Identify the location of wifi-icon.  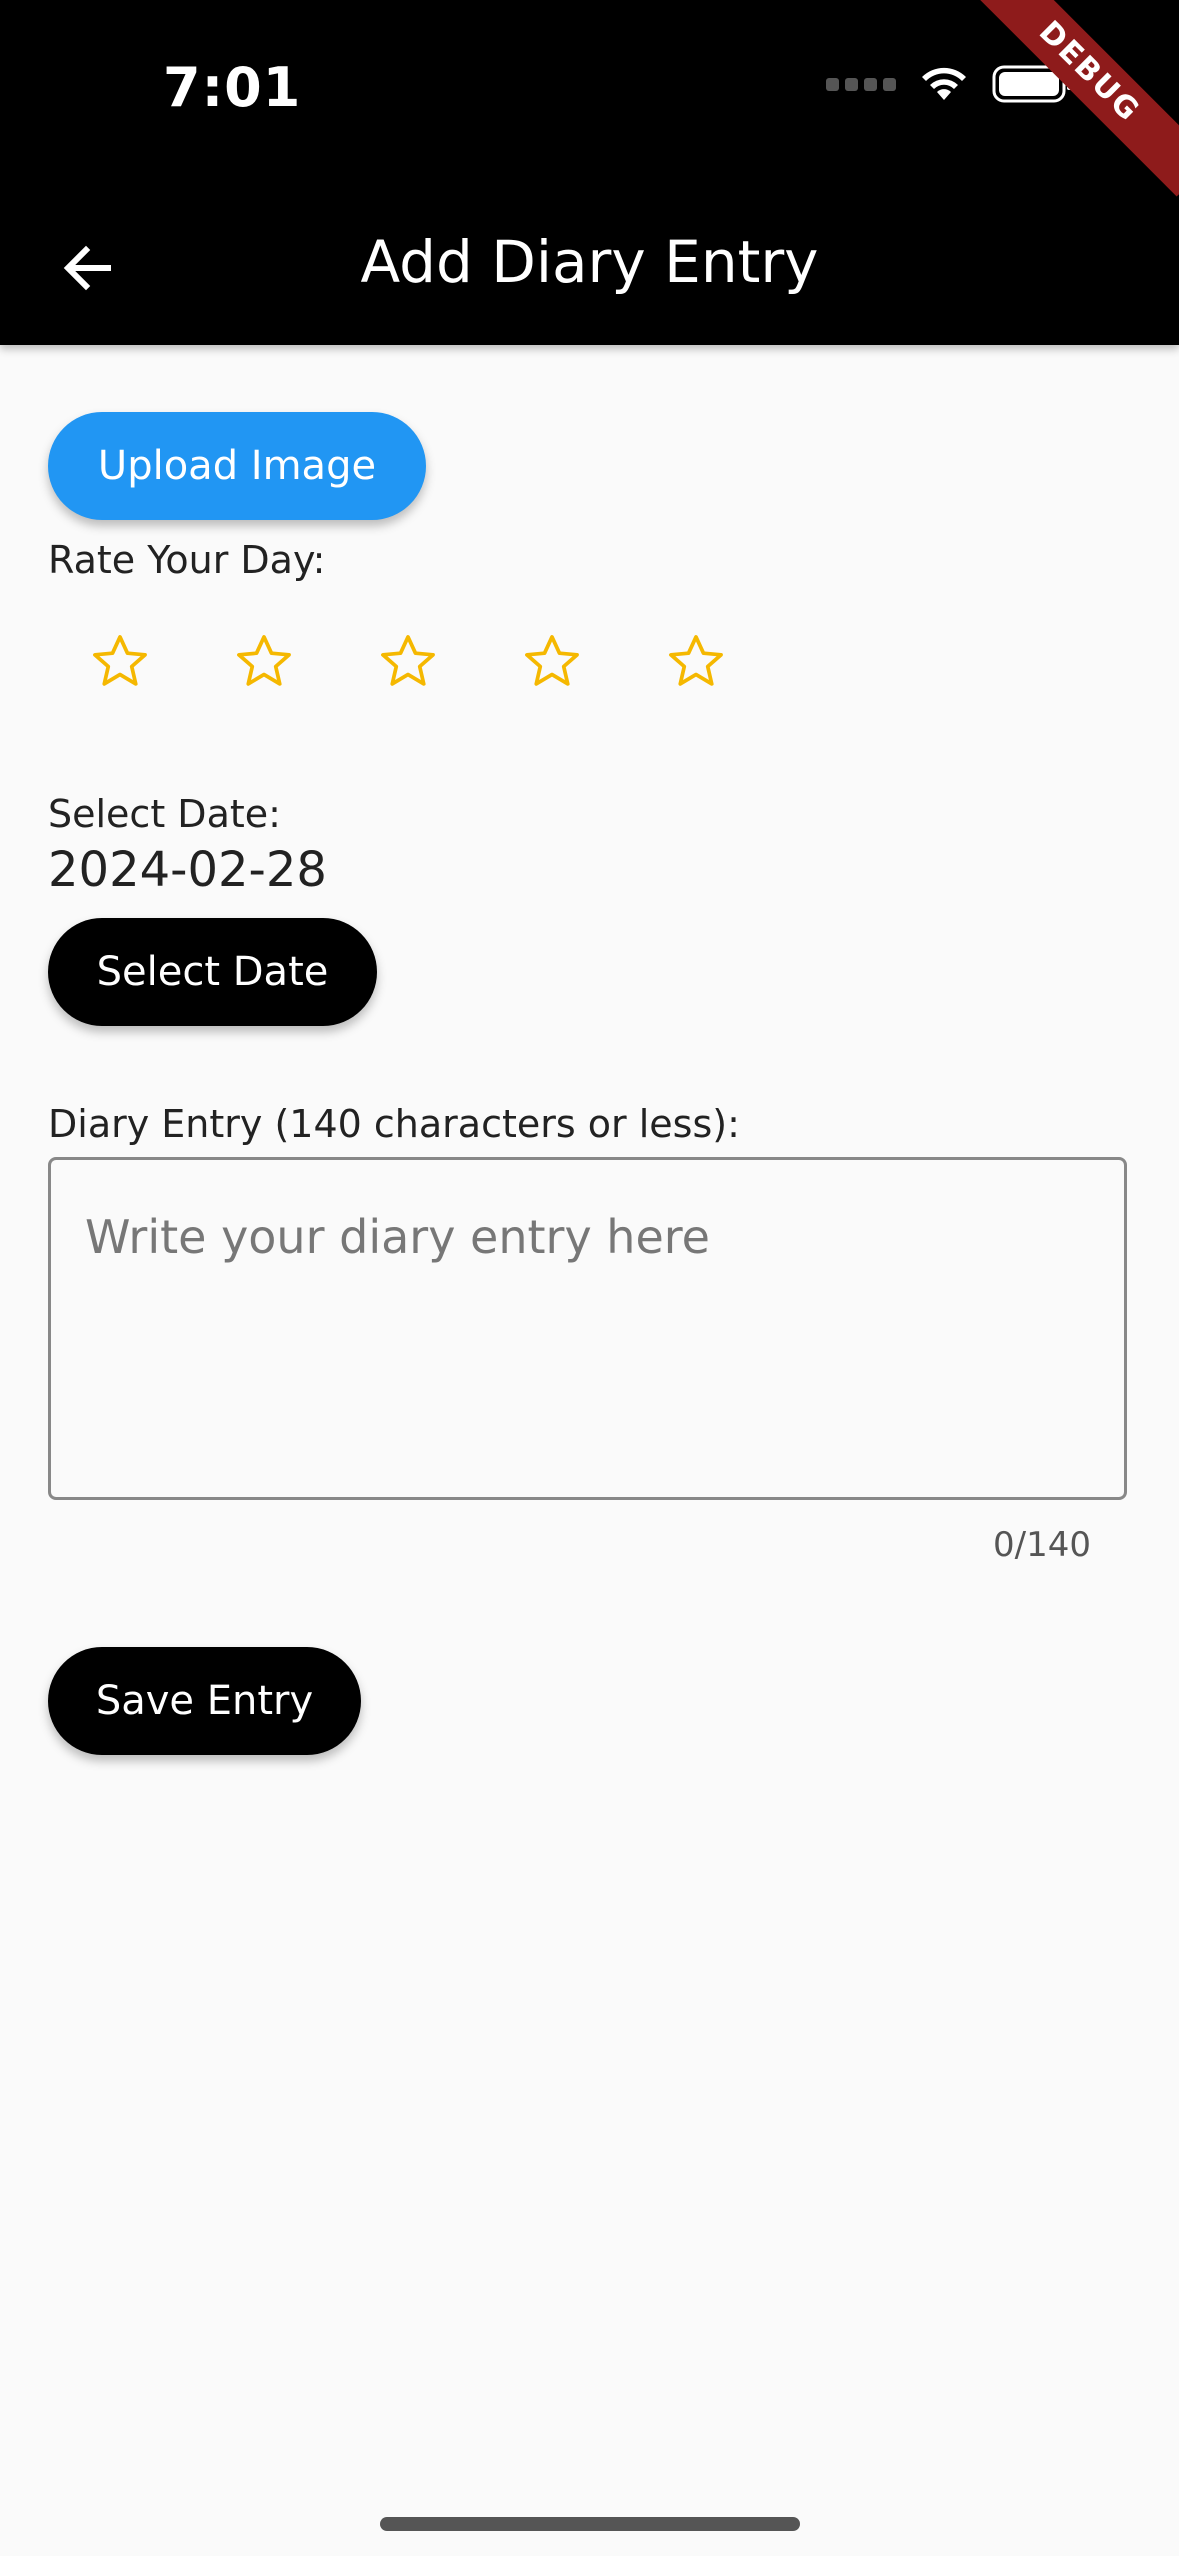
(944, 83).